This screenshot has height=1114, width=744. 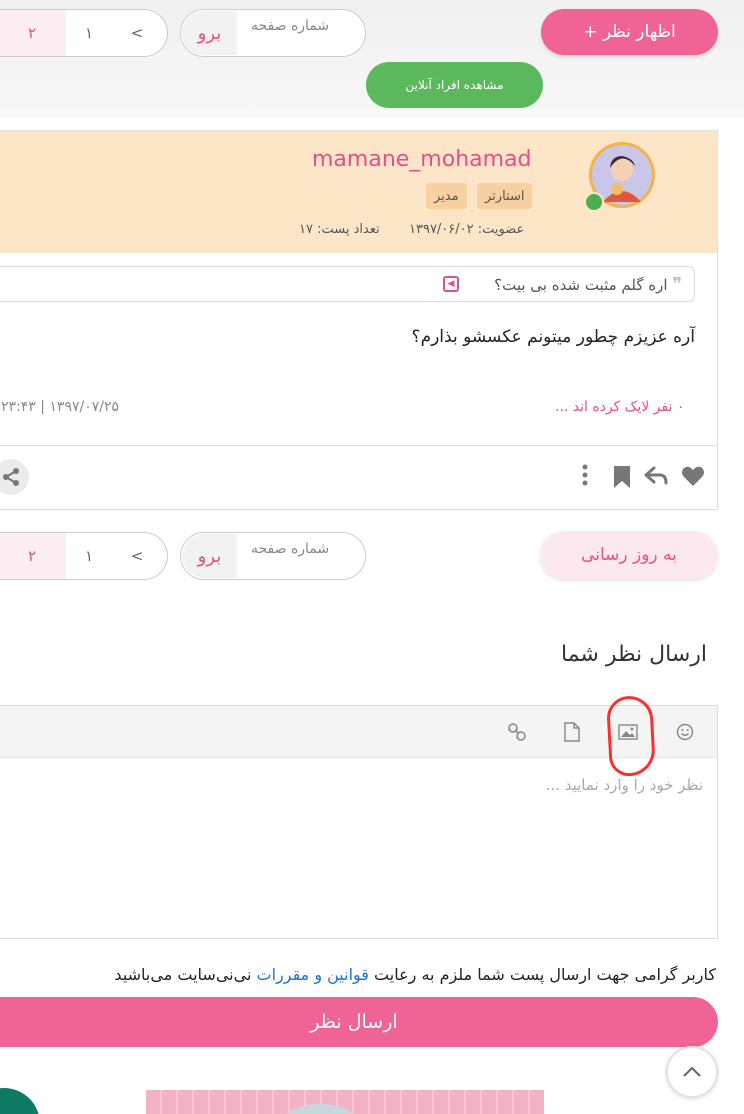 I want to click on heart-icon, so click(x=693, y=476).